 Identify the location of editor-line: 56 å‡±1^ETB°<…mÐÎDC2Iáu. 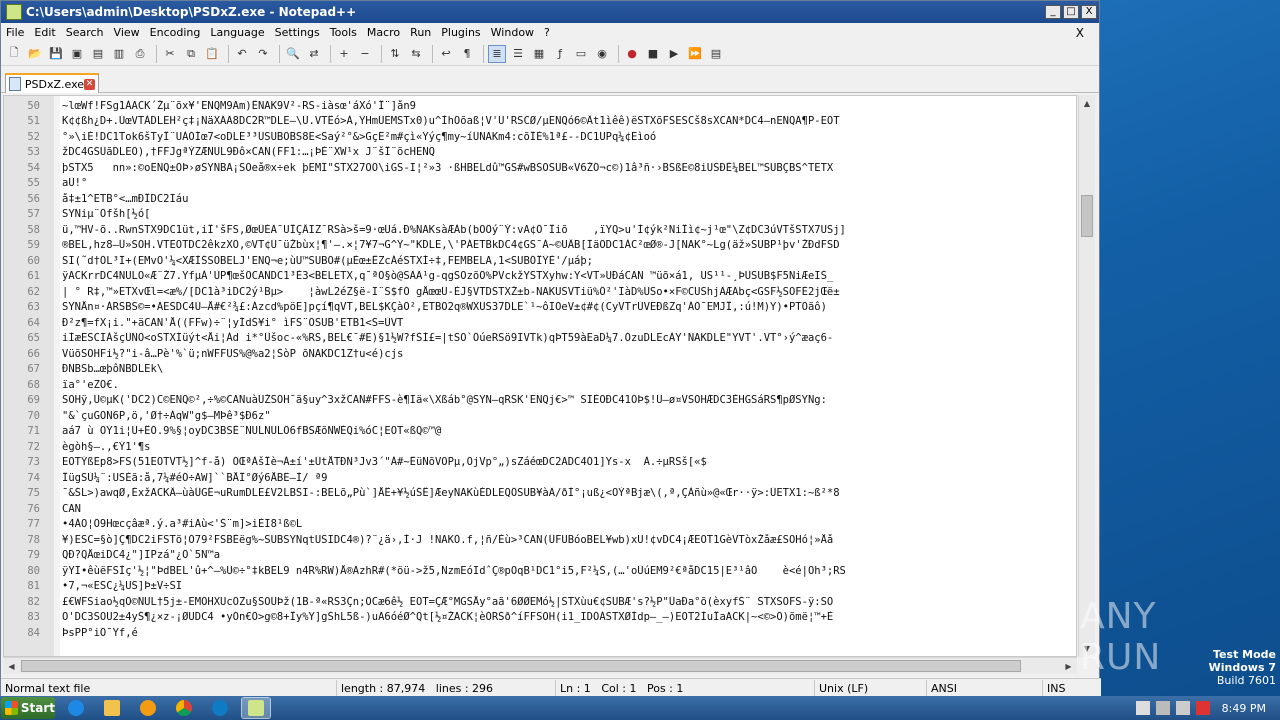
(540, 199).